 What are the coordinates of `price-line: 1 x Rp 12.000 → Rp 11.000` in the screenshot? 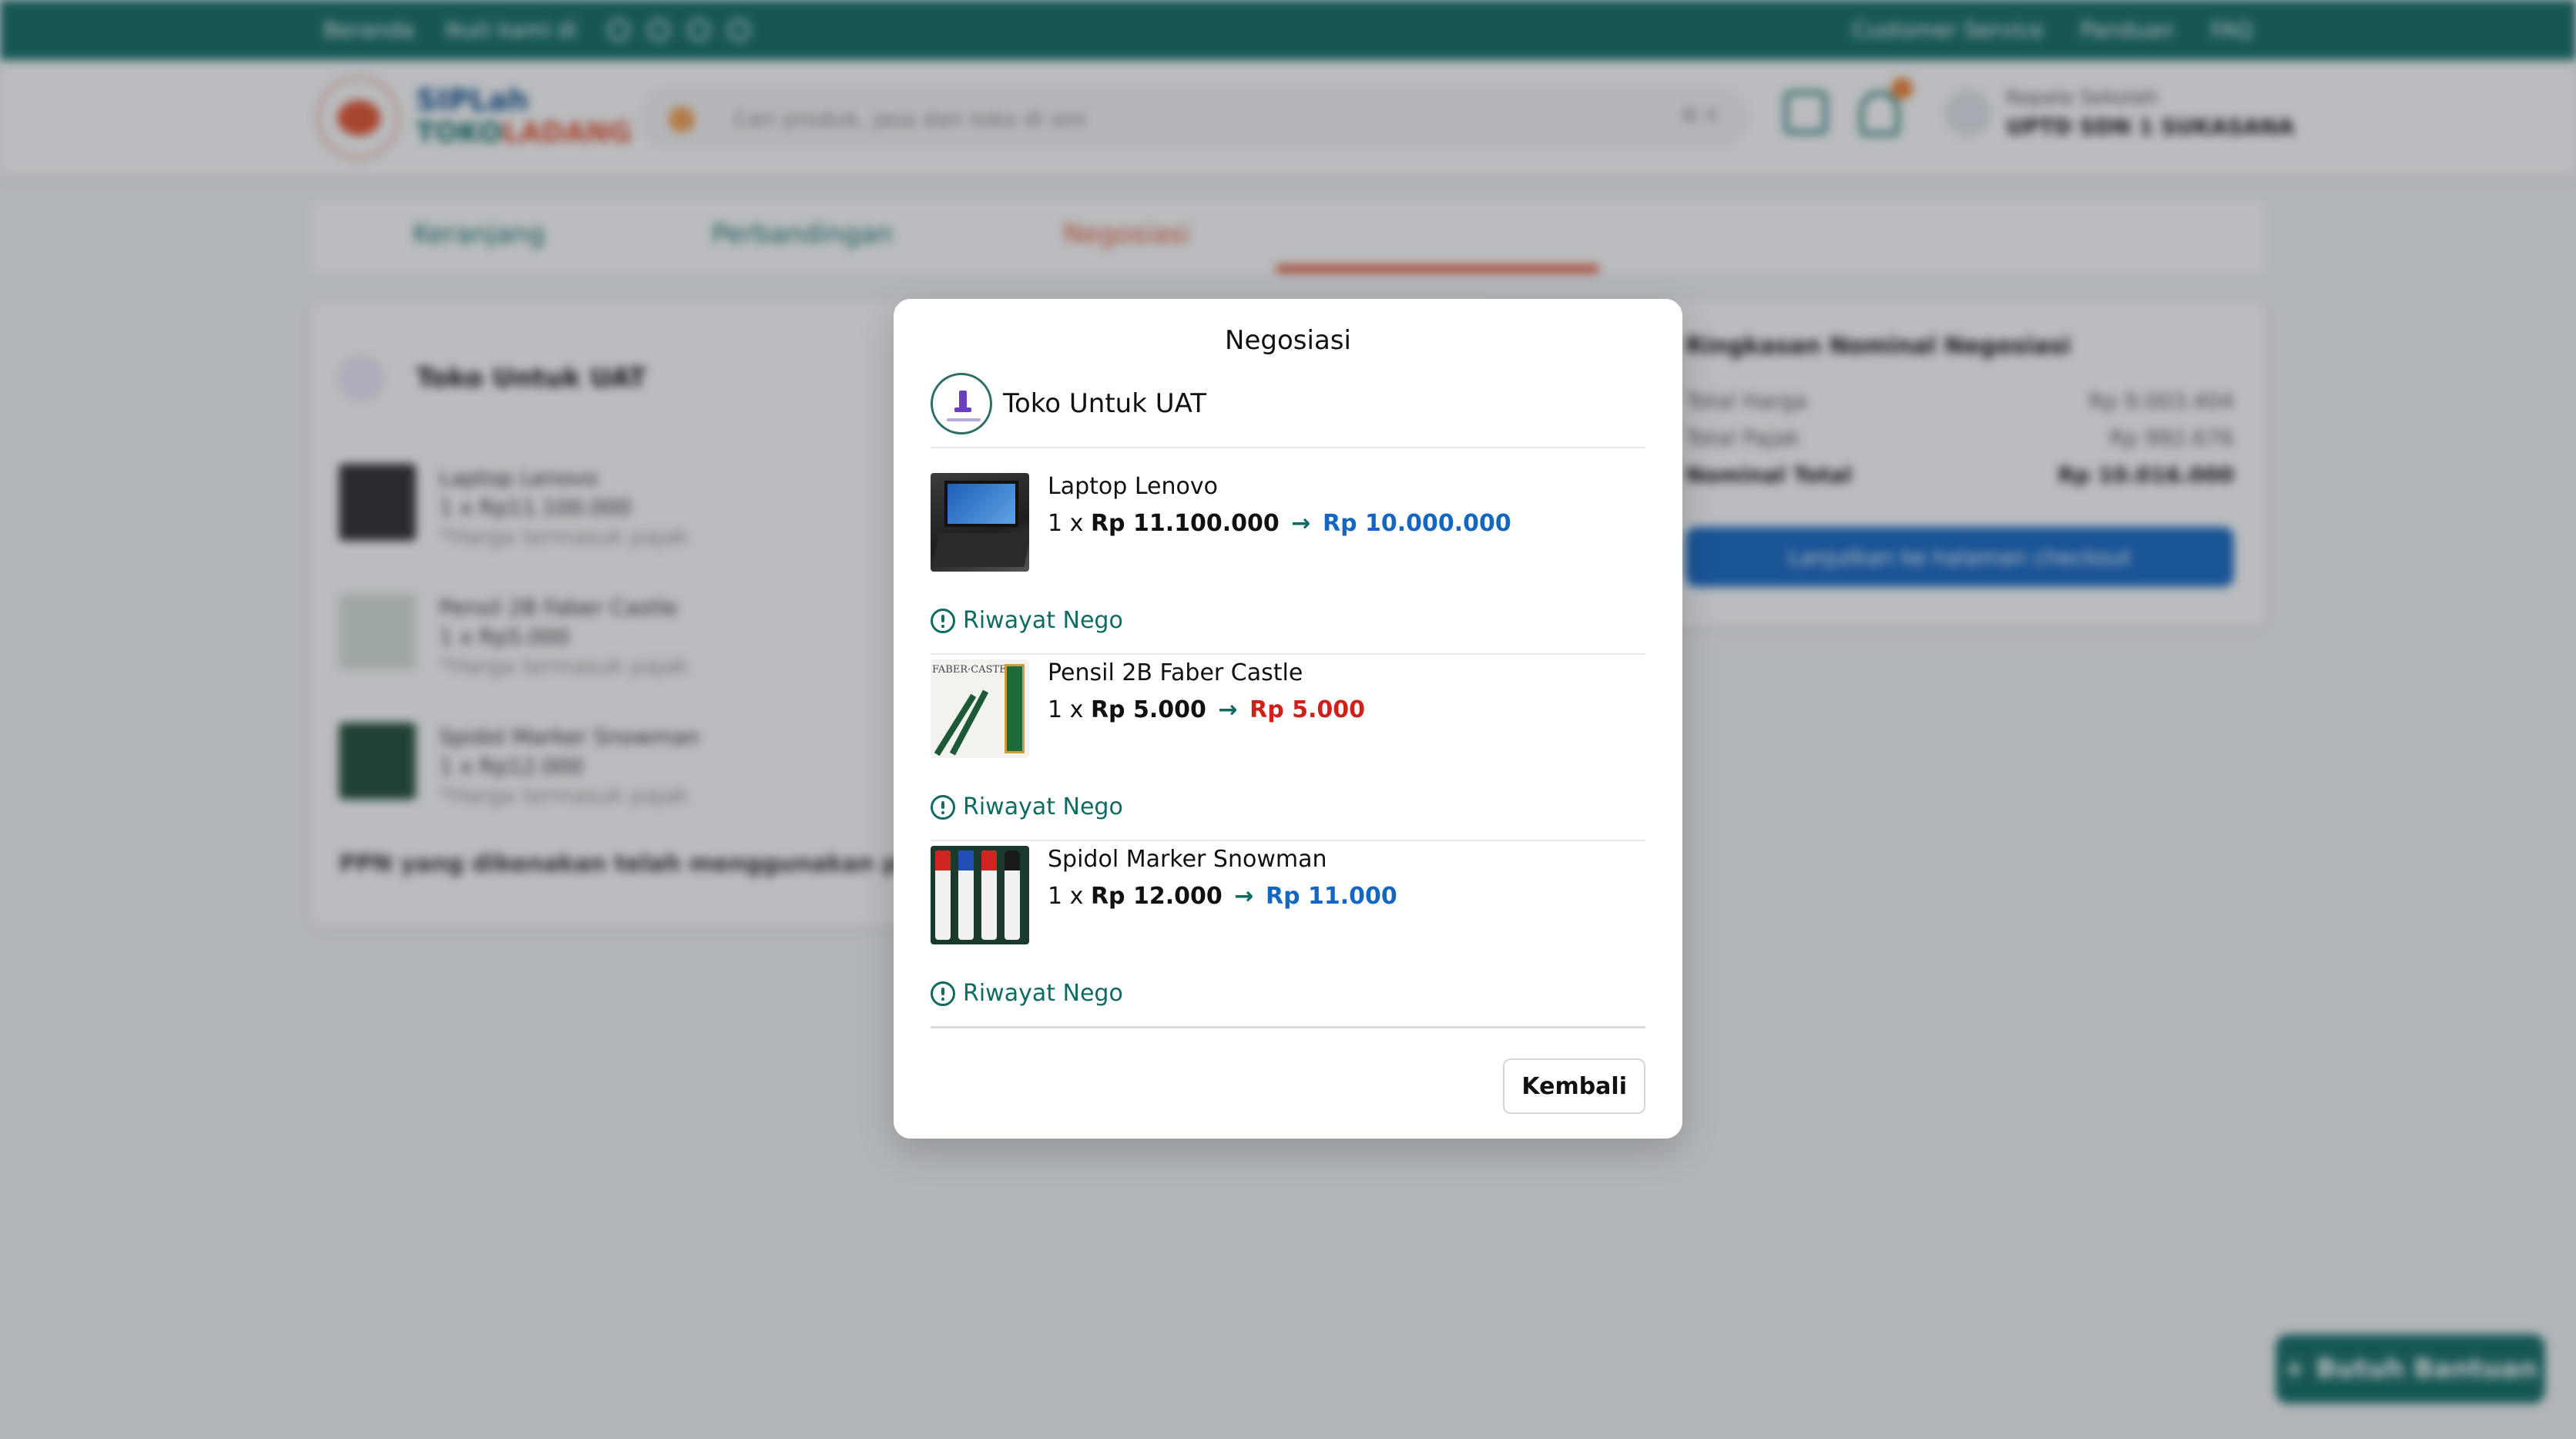 It's located at (1222, 896).